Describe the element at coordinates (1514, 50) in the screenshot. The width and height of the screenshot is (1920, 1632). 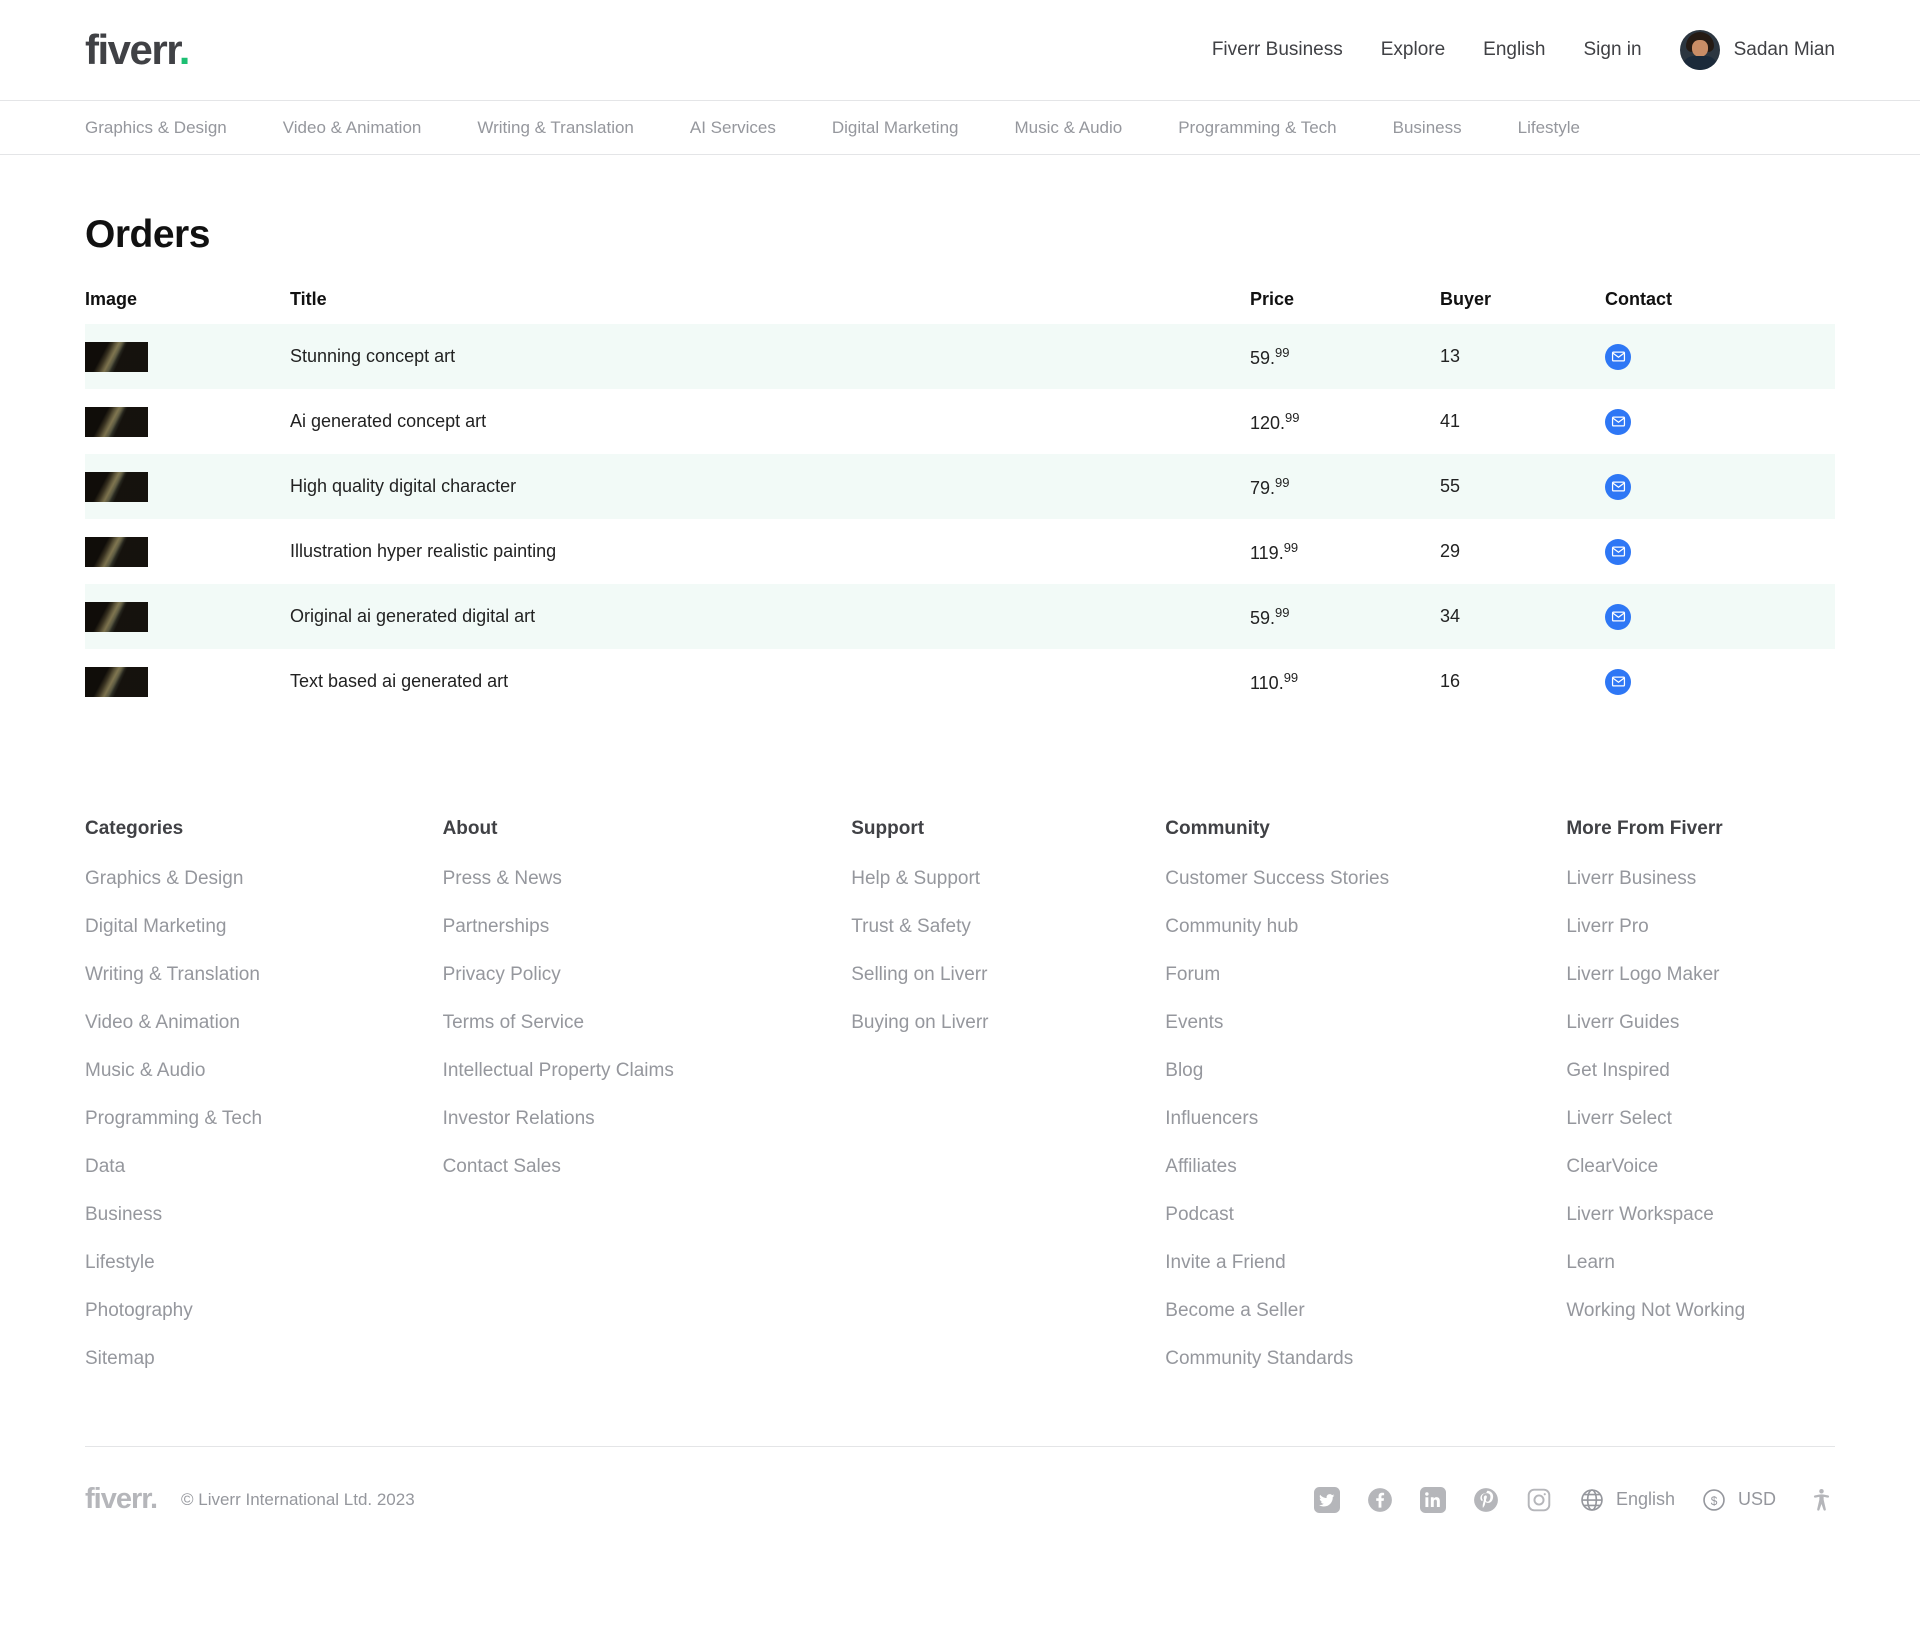
I see `header-link-english: English` at that location.